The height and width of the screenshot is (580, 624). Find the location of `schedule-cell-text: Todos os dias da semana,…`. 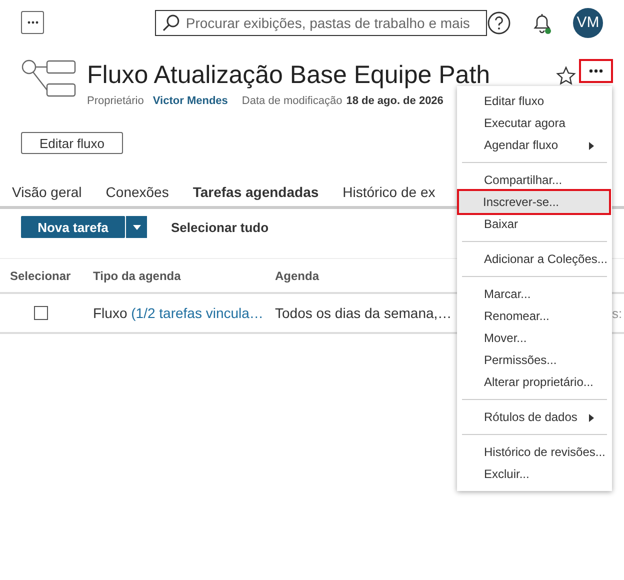

schedule-cell-text: Todos os dias da semana,… is located at coordinates (363, 313).